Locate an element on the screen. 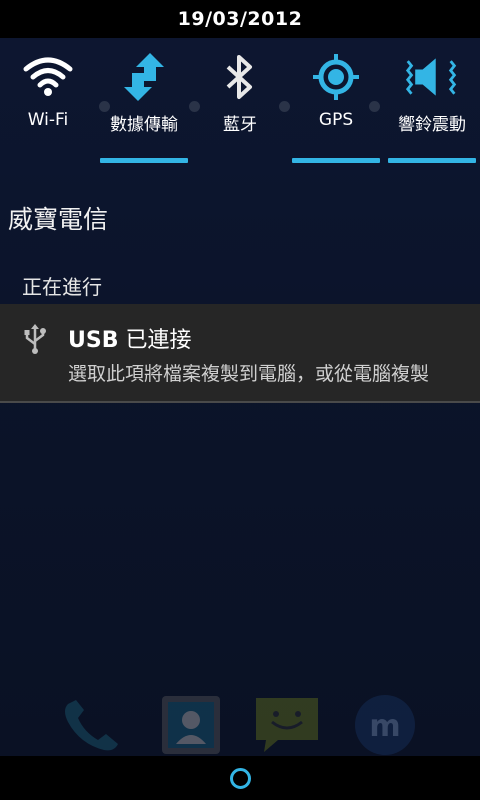 Image resolution: width=480 pixels, height=800 pixels. contacts-icon is located at coordinates (191, 725).